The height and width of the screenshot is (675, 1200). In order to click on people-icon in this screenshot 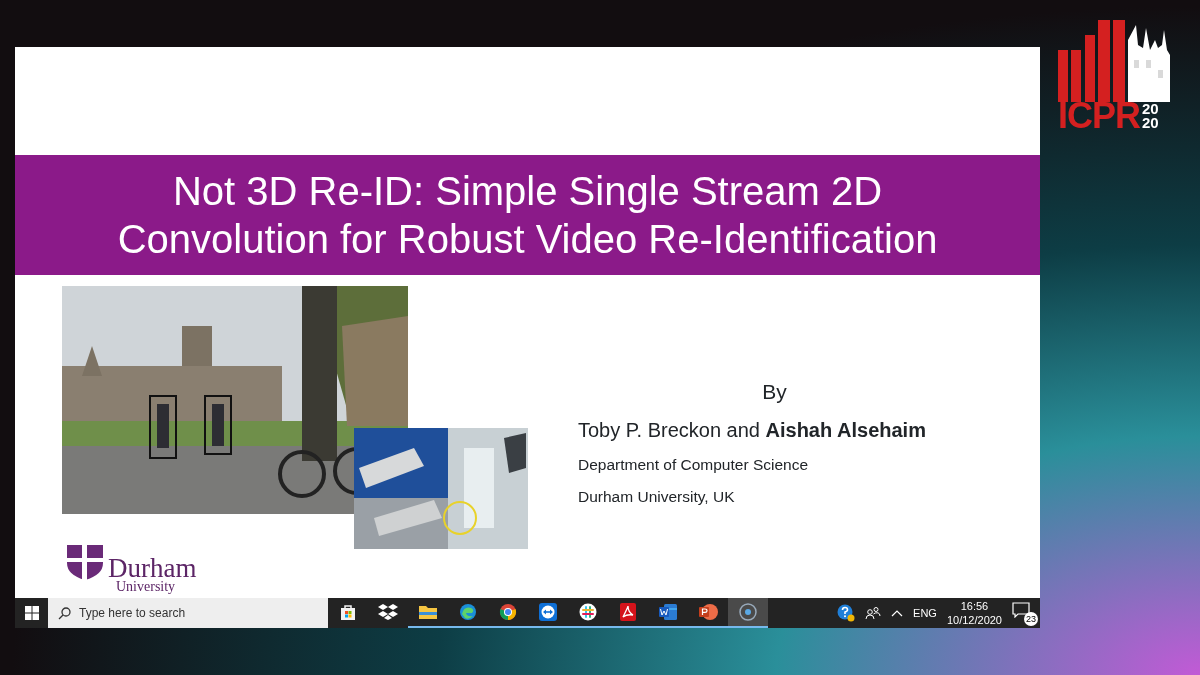, I will do `click(873, 613)`.